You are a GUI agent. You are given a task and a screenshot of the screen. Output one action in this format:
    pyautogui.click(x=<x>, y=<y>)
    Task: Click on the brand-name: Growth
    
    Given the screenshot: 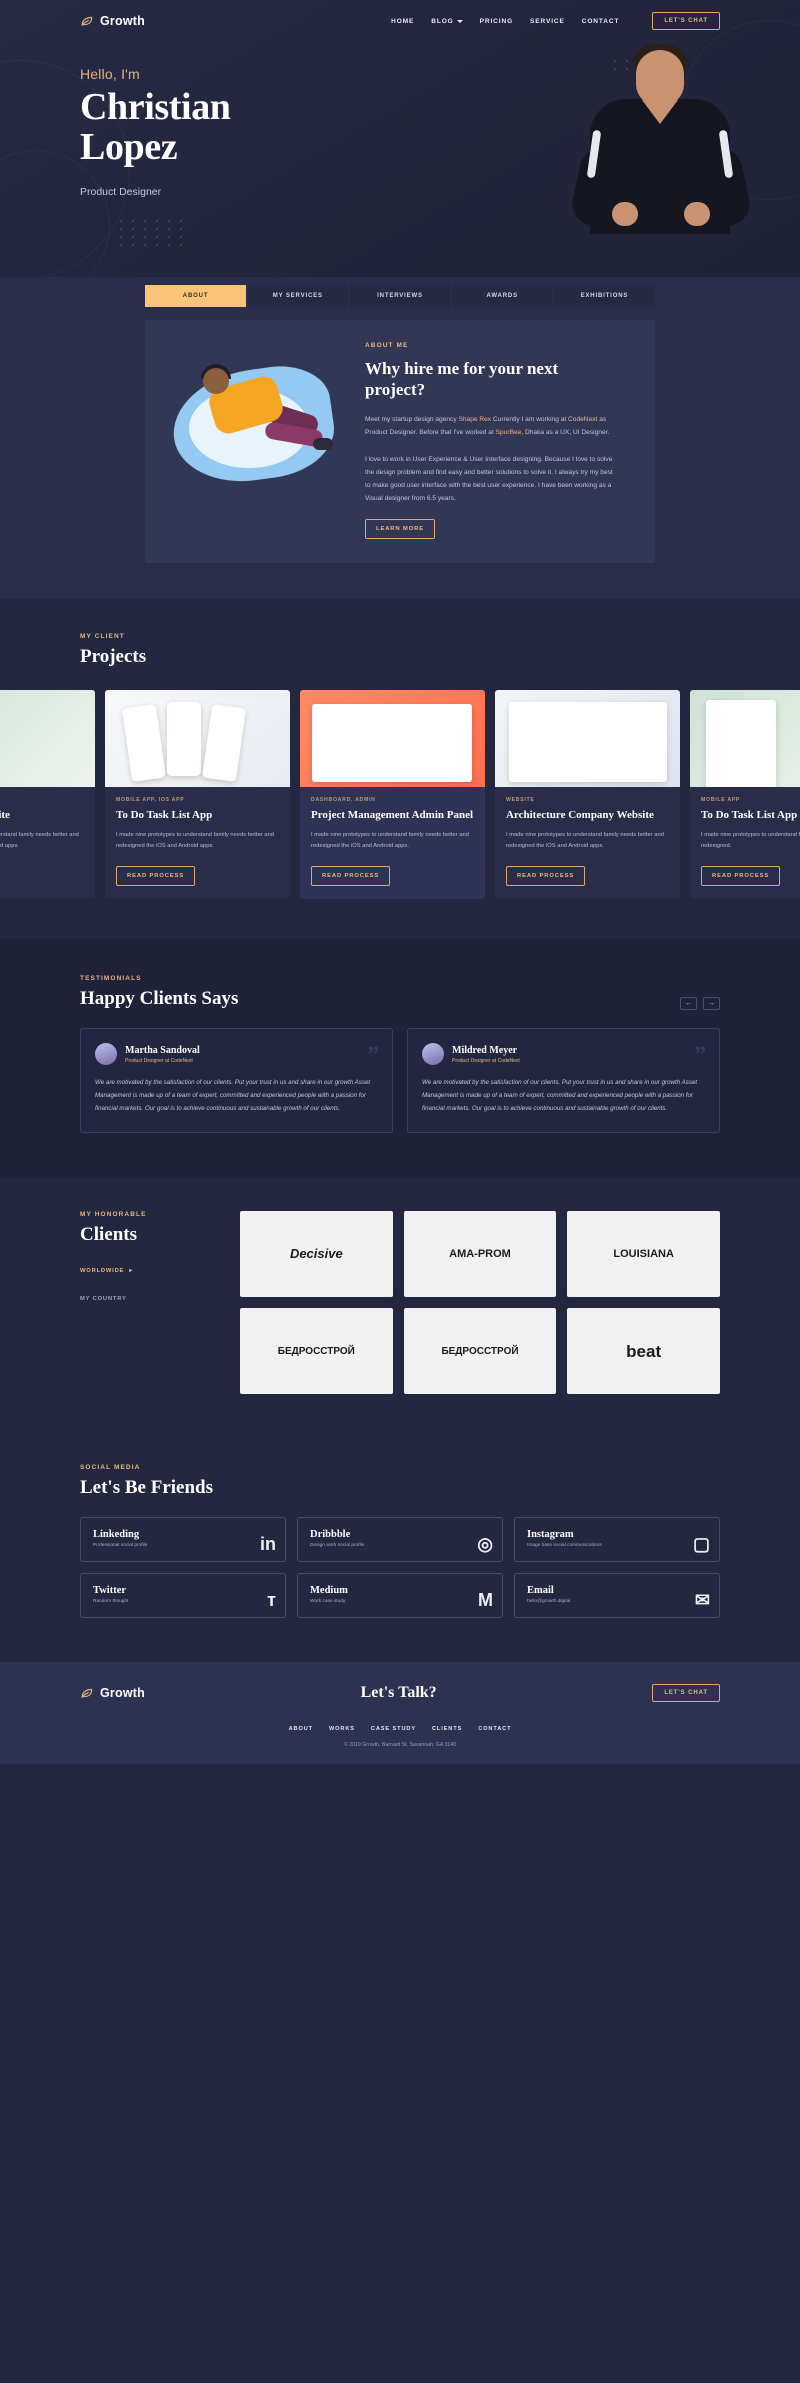 What is the action you would take?
    pyautogui.click(x=122, y=21)
    